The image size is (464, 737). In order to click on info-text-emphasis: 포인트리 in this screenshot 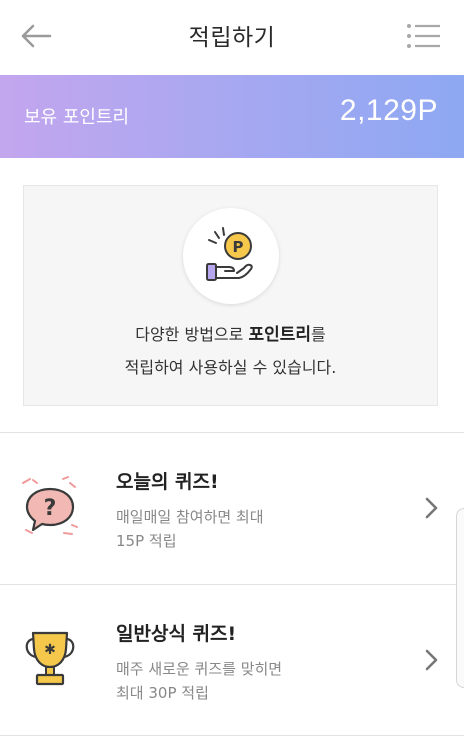, I will do `click(280, 335)`.